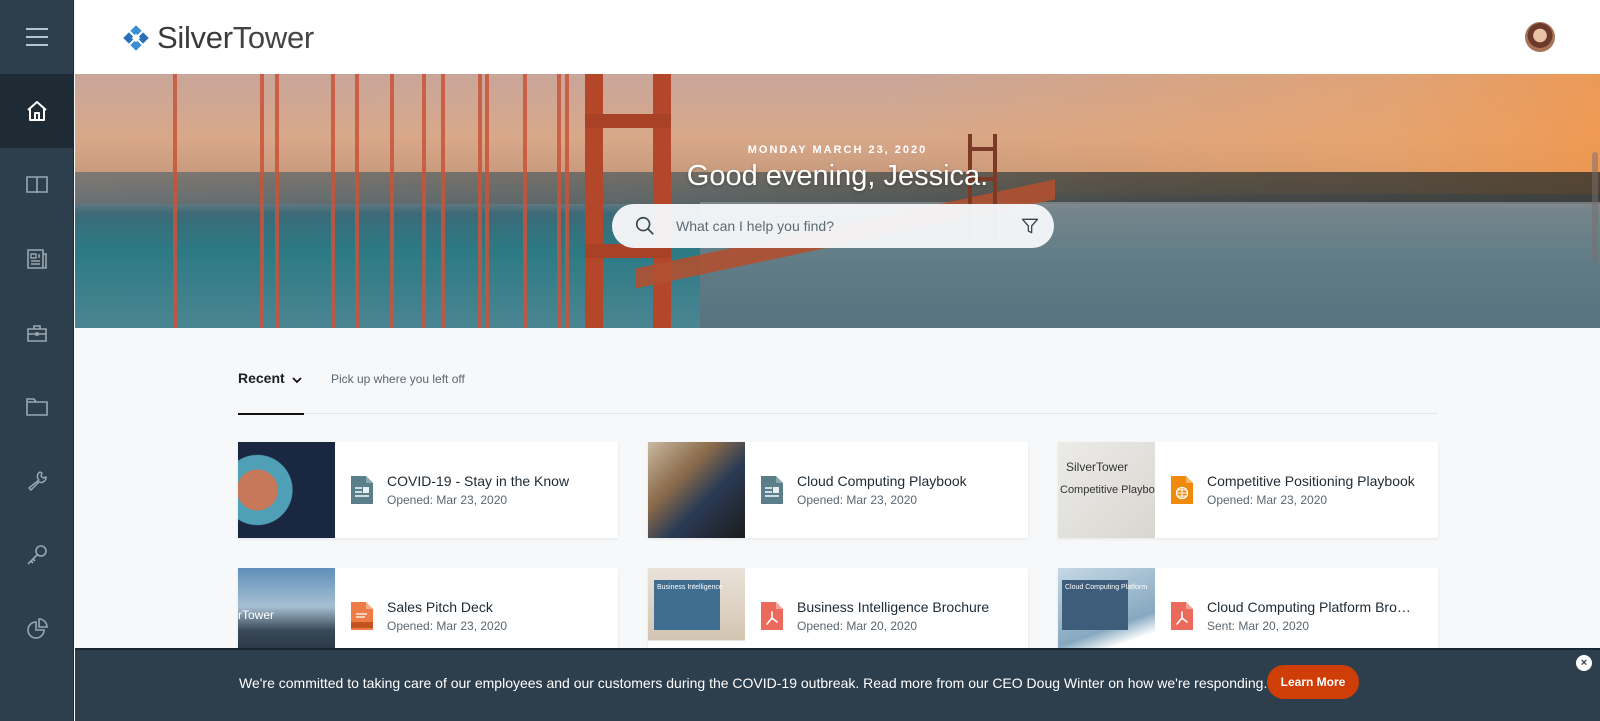 The width and height of the screenshot is (1600, 721). I want to click on thumbnail-virus, so click(286, 490).